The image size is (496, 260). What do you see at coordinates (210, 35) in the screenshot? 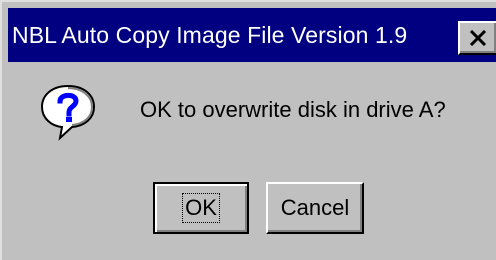
I see `dialog-title: NBL Auto Copy Image File Version 1.9` at bounding box center [210, 35].